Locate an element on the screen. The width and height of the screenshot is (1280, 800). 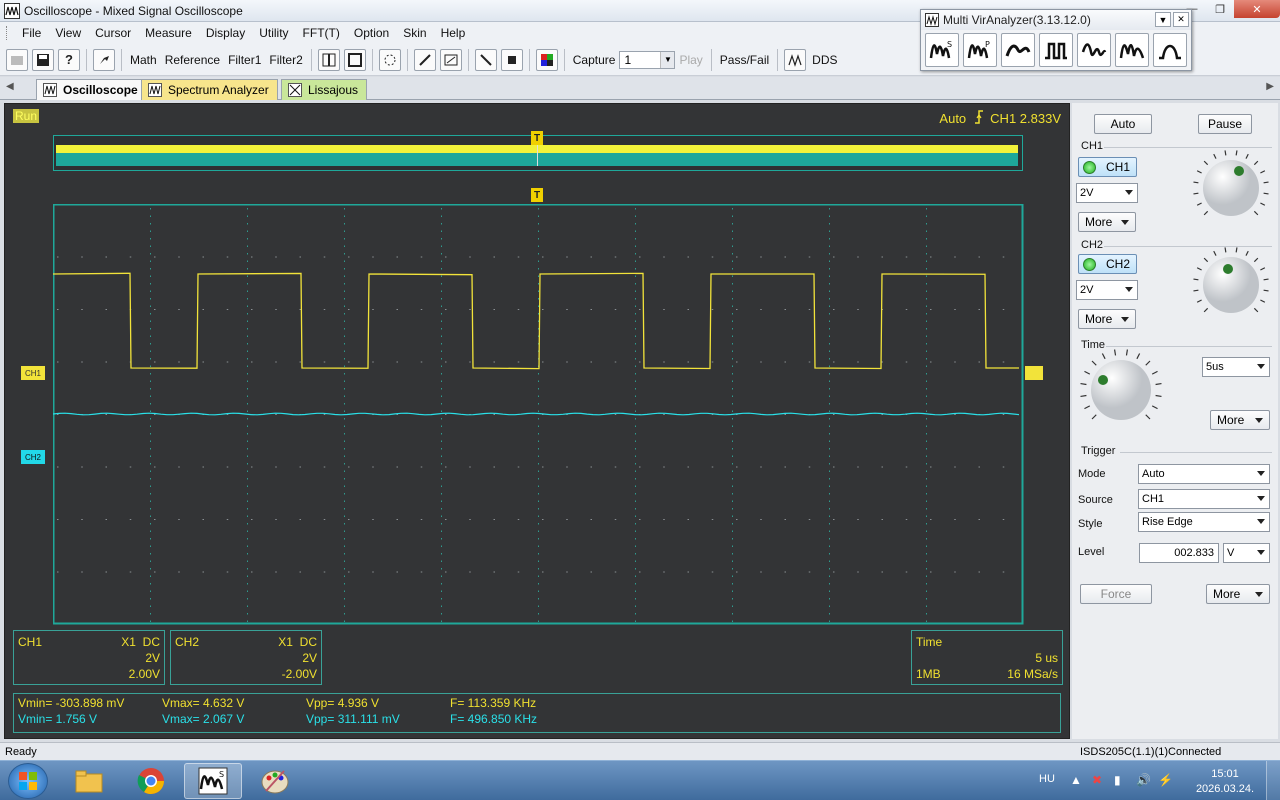
multimeter-tool-icon is located at coordinates (1132, 50).